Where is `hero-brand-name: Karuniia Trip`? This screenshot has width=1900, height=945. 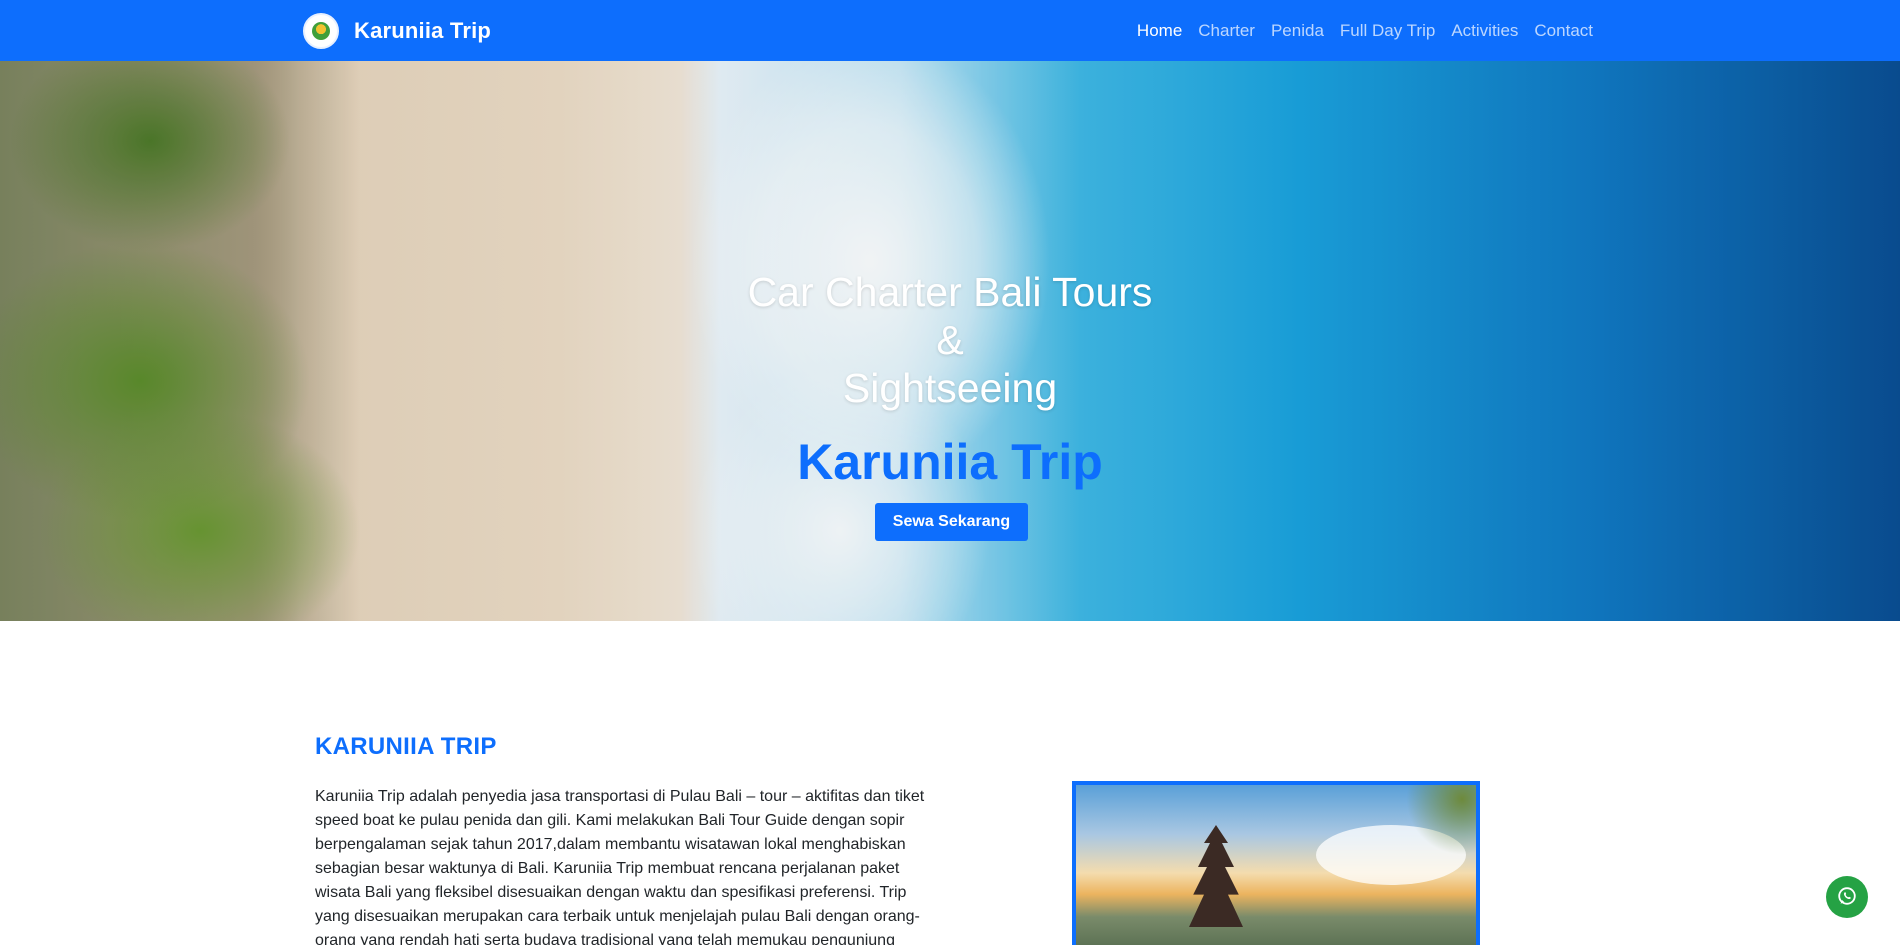 hero-brand-name: Karuniia Trip is located at coordinates (950, 462).